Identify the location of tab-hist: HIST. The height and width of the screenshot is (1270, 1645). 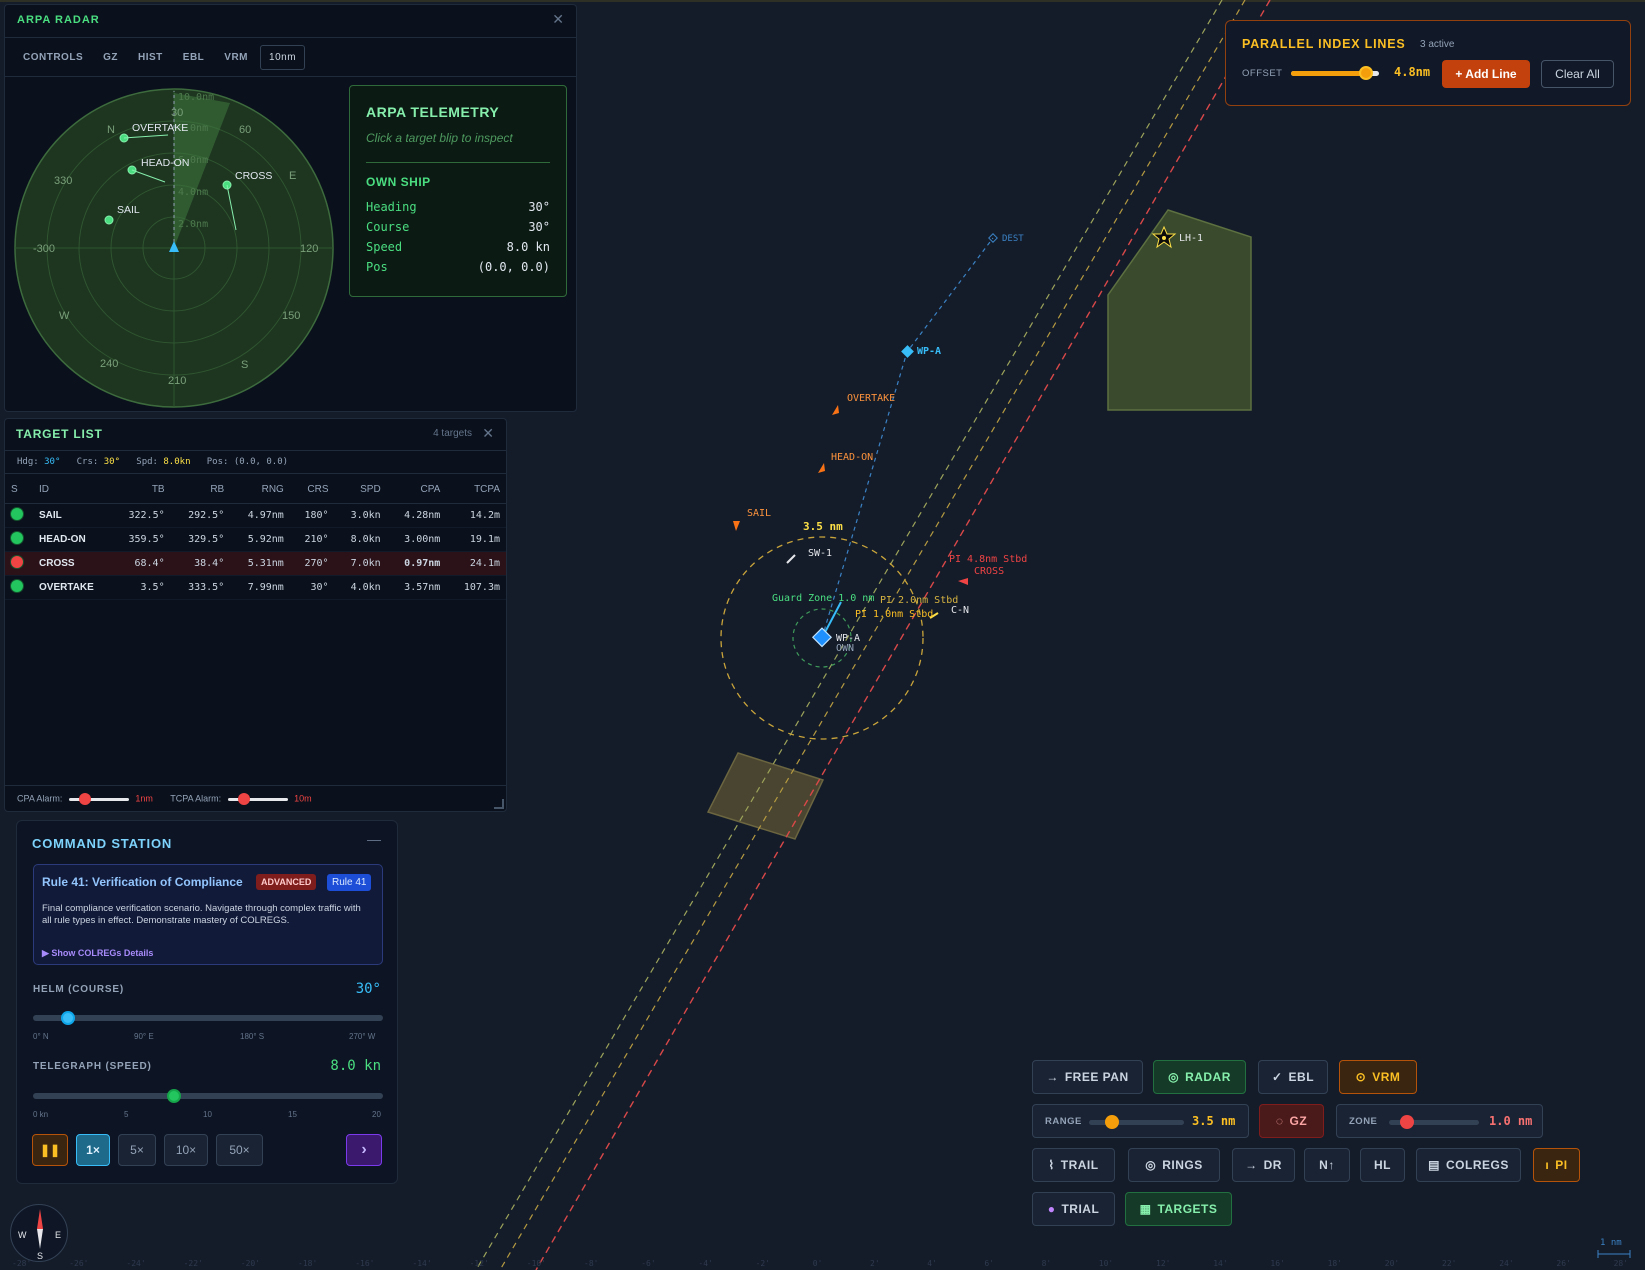
(150, 57).